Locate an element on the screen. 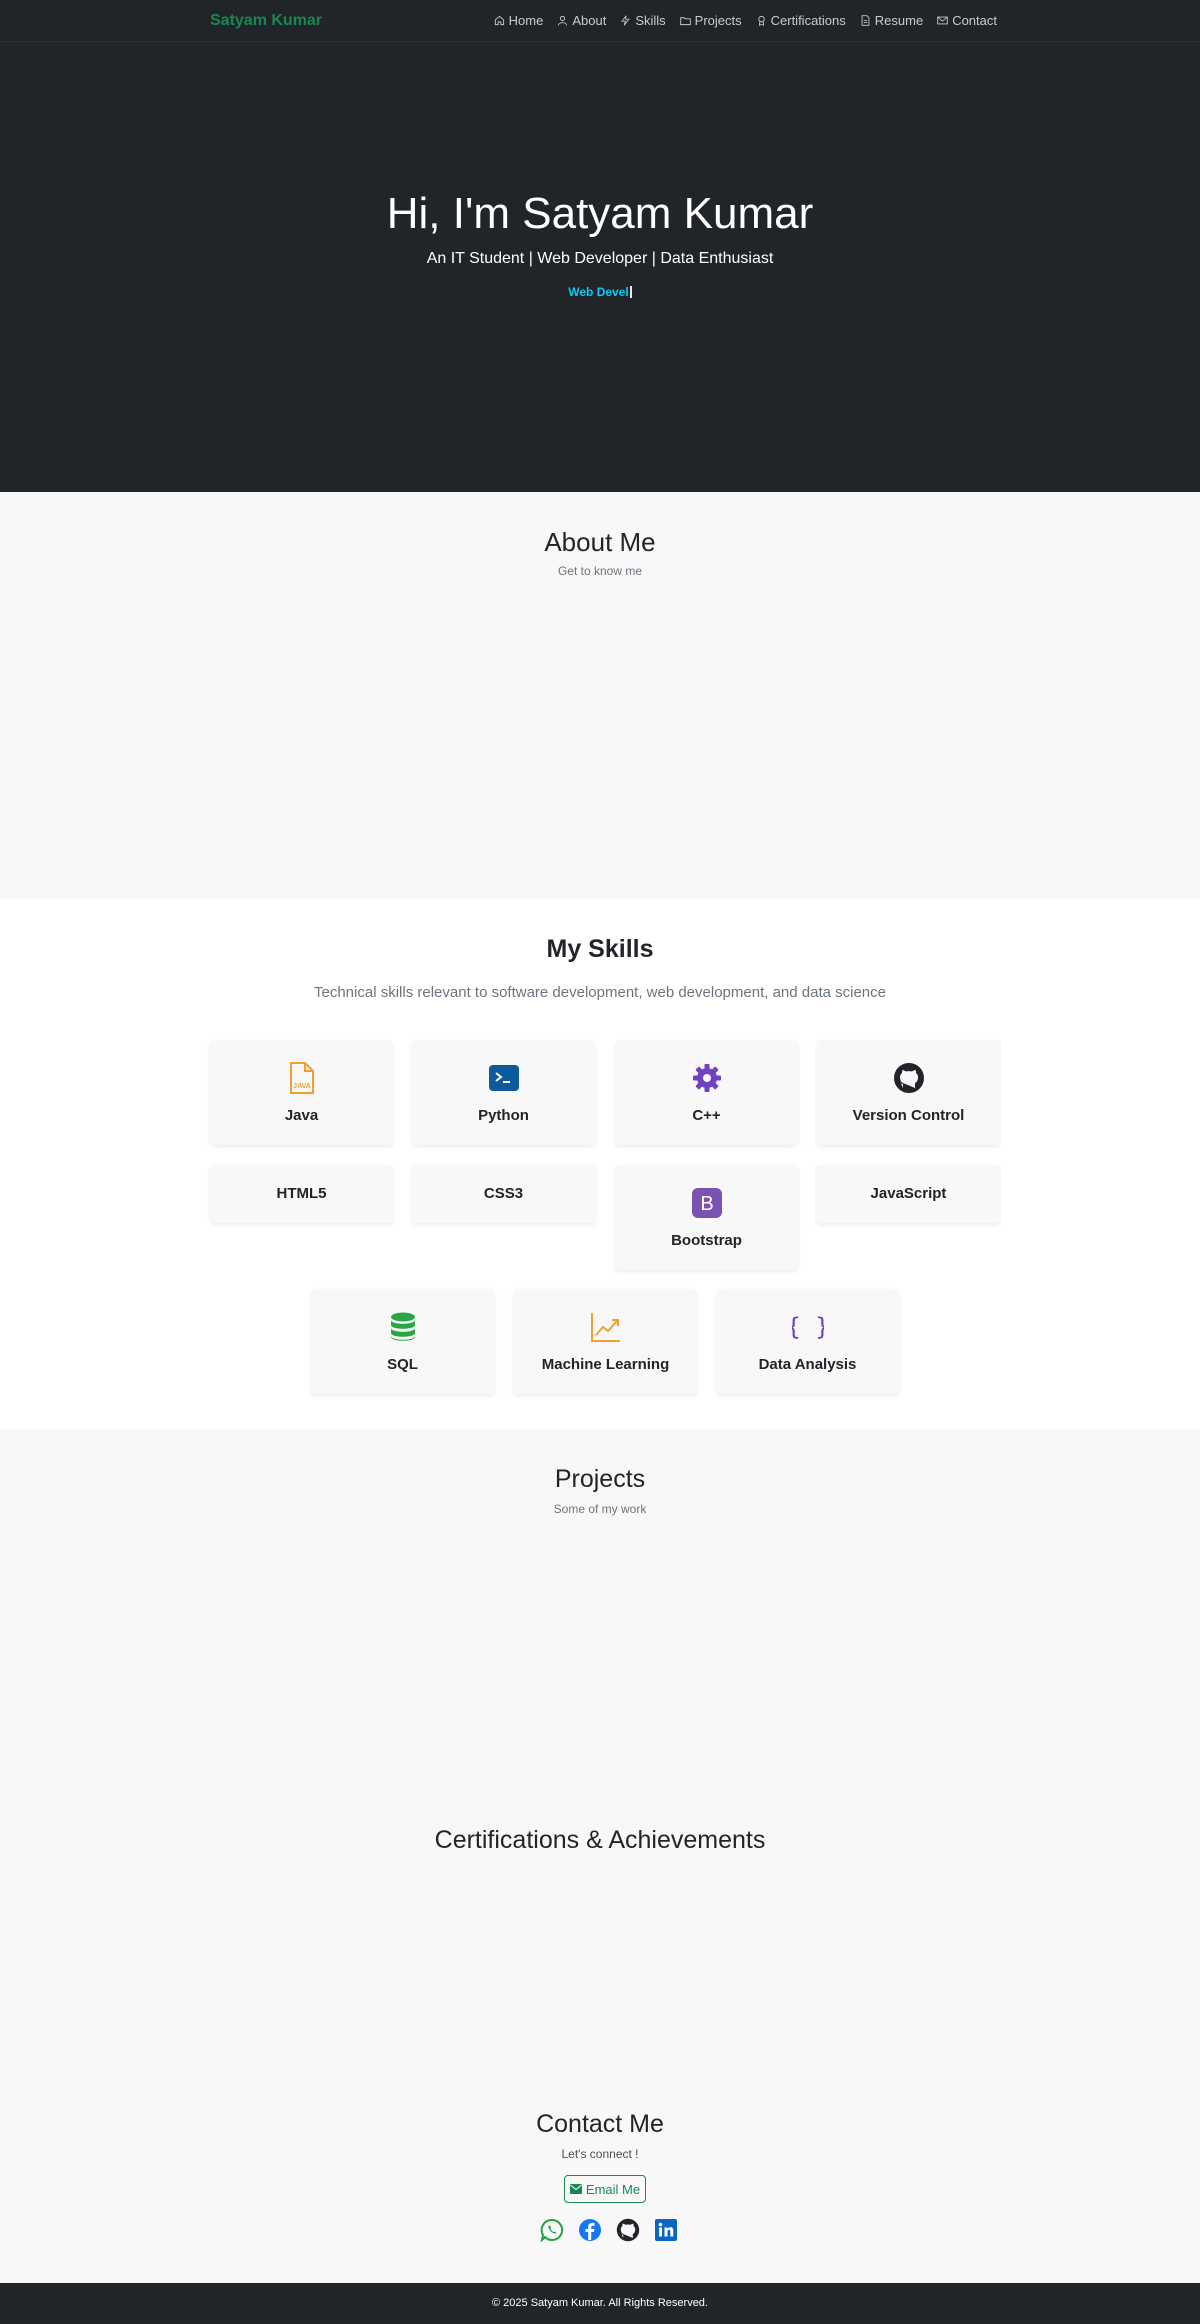  about-subtitle: Get to know me is located at coordinates (600, 571).